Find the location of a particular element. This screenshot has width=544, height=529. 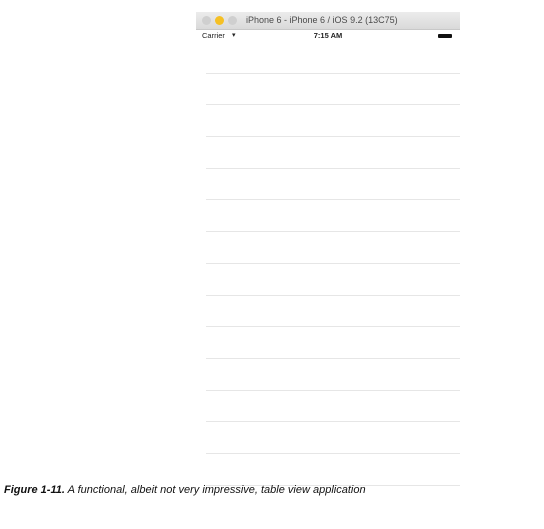

zoom-window-button is located at coordinates (232, 20).